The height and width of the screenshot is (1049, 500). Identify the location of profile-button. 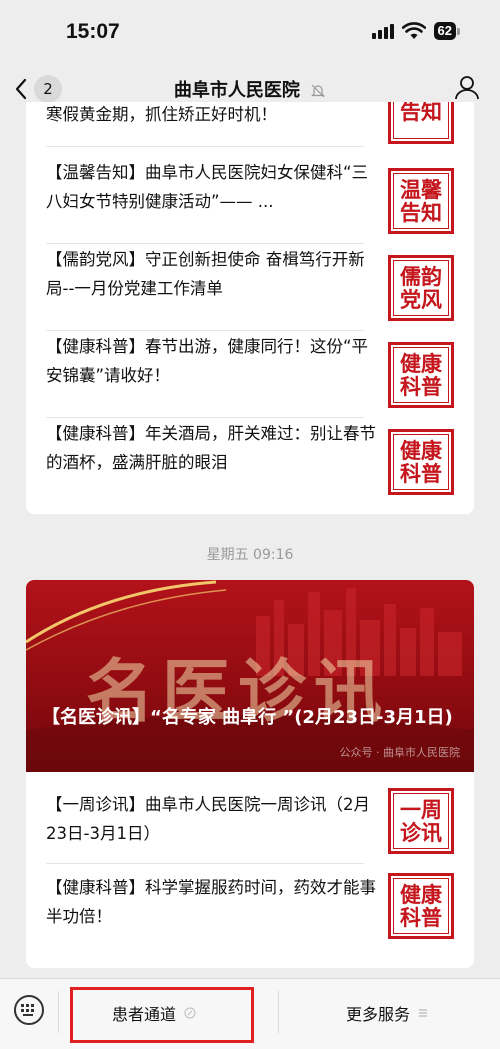
(467, 89).